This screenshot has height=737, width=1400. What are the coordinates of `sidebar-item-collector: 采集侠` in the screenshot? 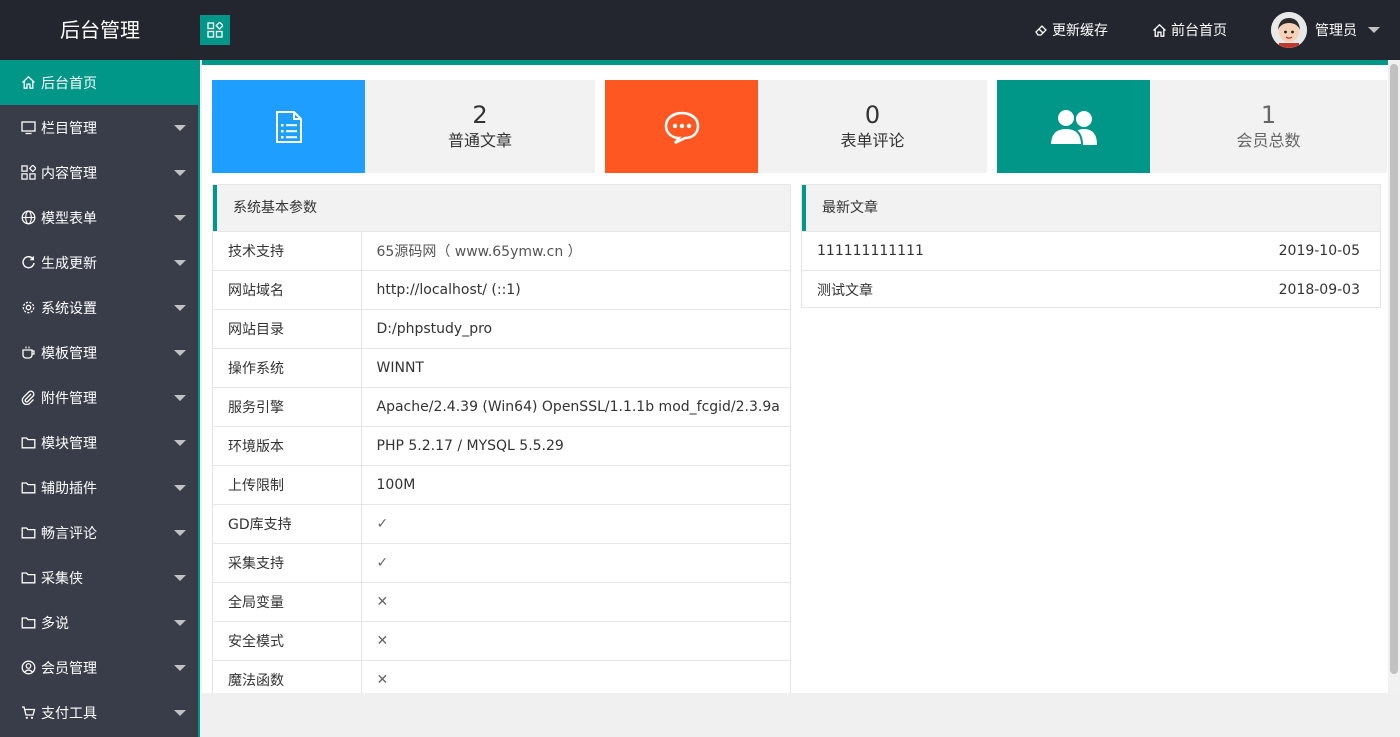 It's located at (99, 577).